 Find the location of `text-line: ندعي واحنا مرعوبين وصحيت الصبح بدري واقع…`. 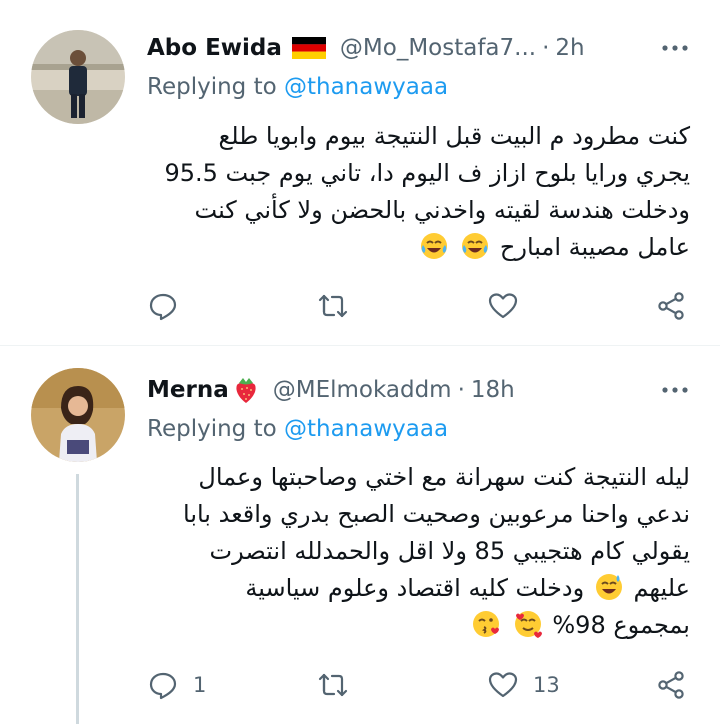

text-line: ندعي واحنا مرعوبين وصحيت الصبح بدري واقع… is located at coordinates (436, 514).